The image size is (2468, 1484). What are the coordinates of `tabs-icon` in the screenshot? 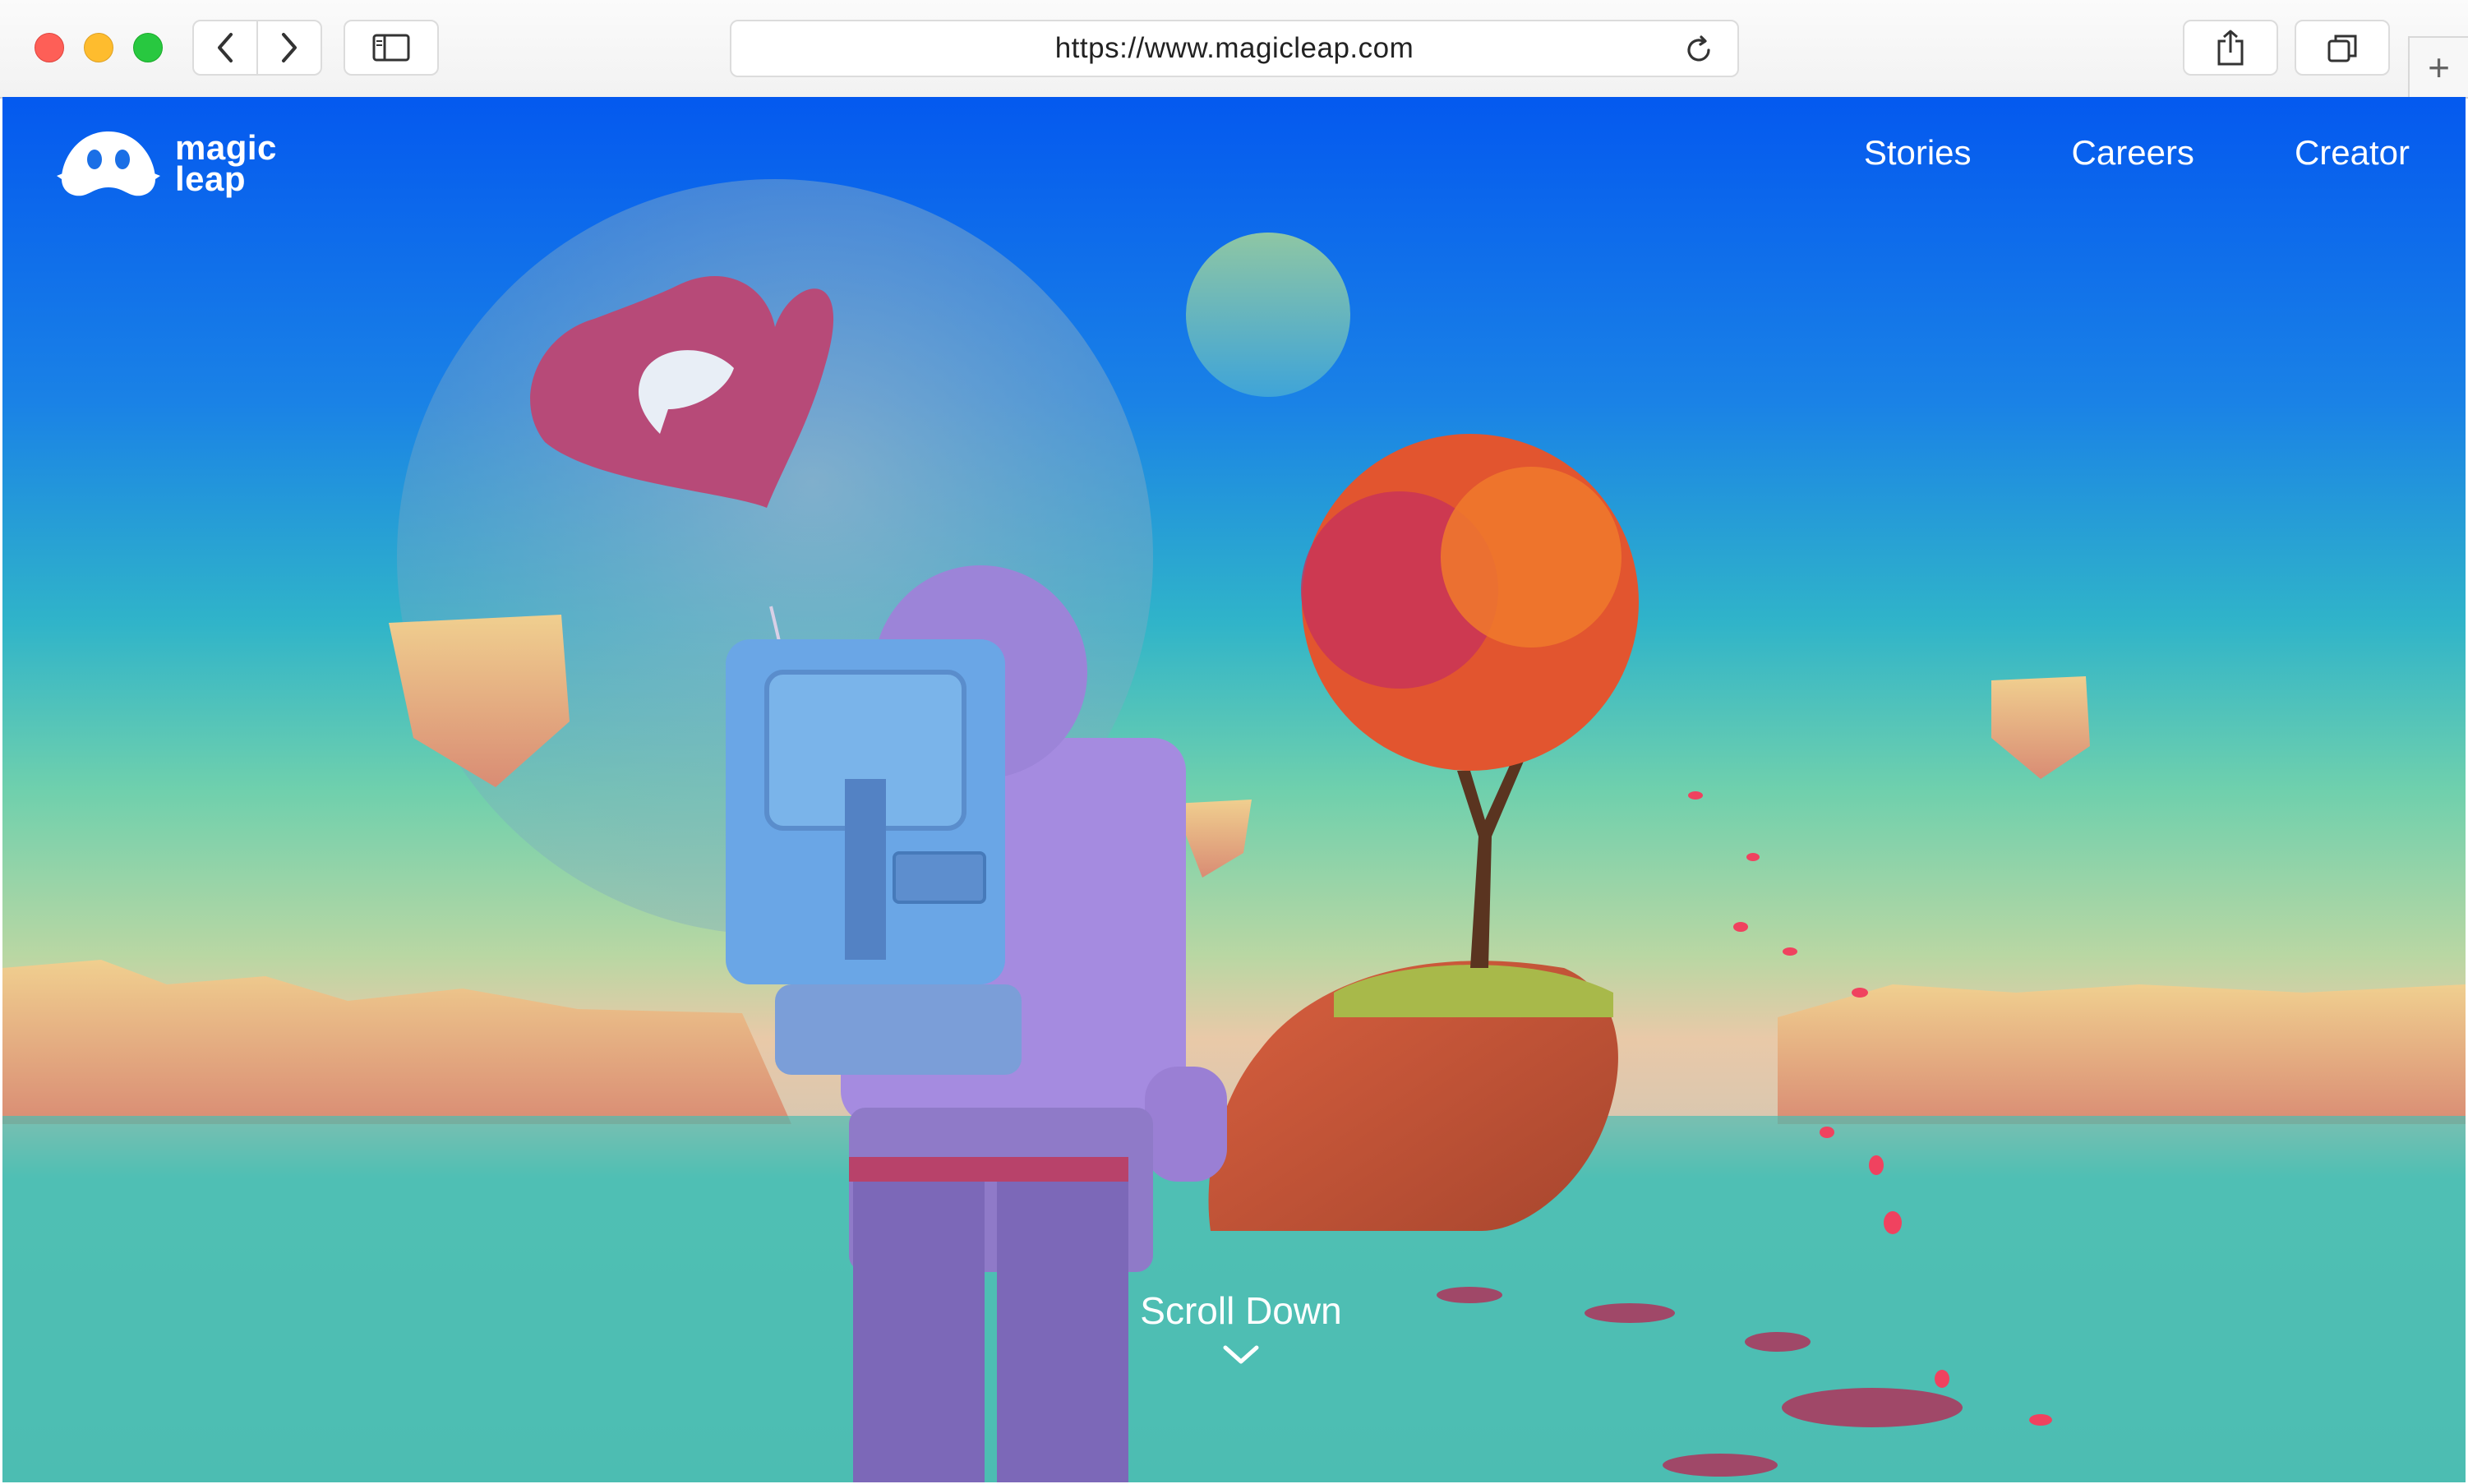 It's located at (2342, 48).